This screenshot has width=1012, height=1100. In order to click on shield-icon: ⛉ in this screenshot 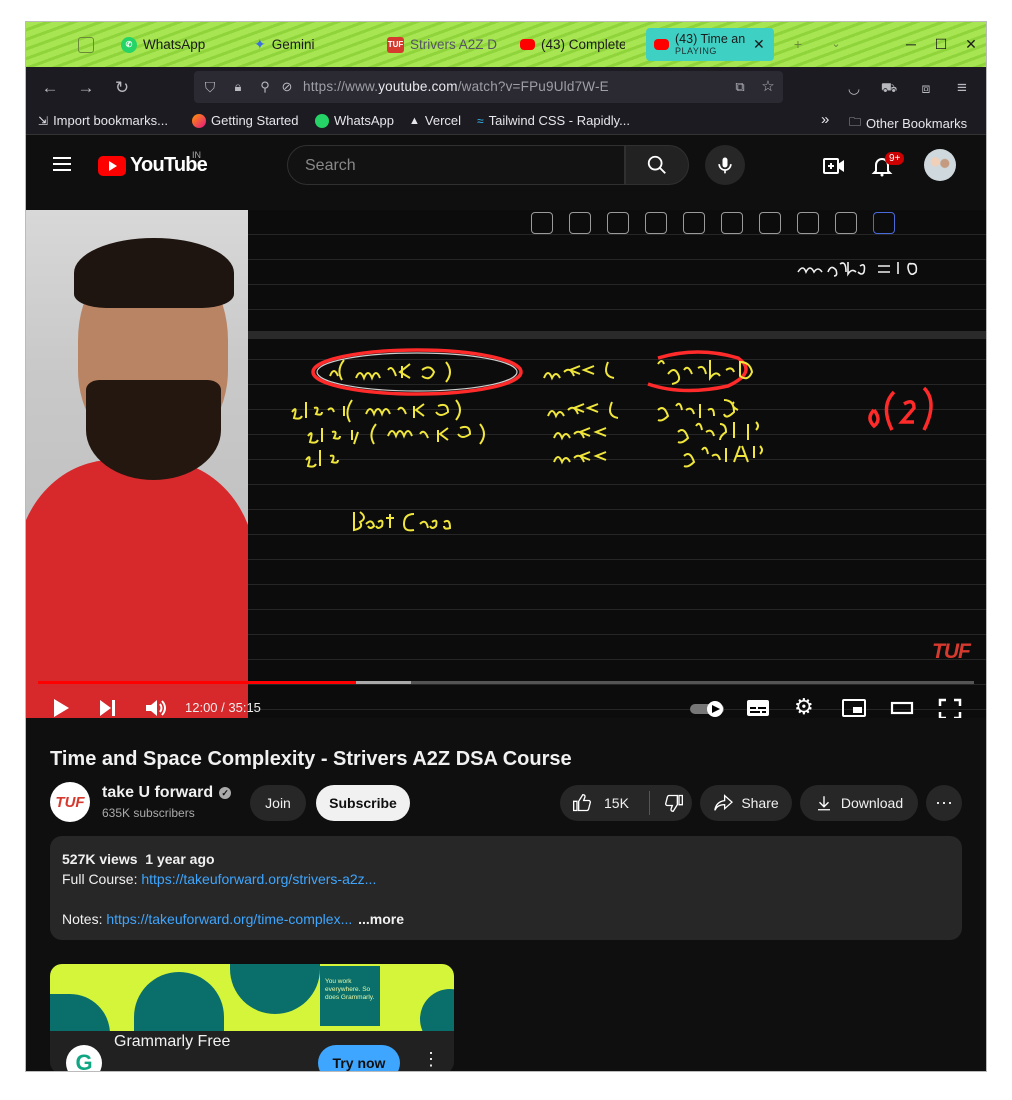, I will do `click(210, 87)`.